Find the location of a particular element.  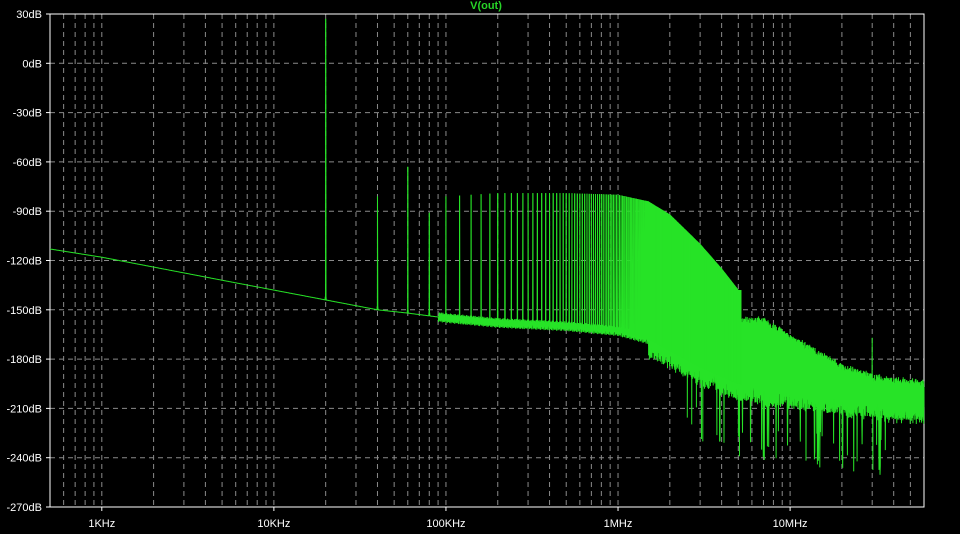

y-tick-label: -270dB is located at coordinates (24, 508).